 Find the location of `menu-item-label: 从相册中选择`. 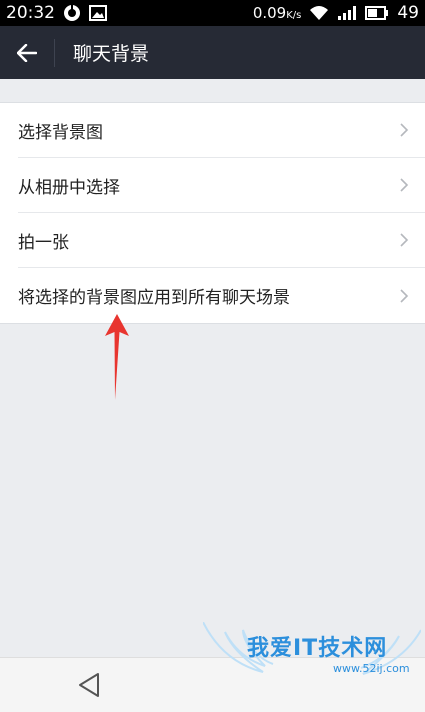

menu-item-label: 从相册中选择 is located at coordinates (69, 187).